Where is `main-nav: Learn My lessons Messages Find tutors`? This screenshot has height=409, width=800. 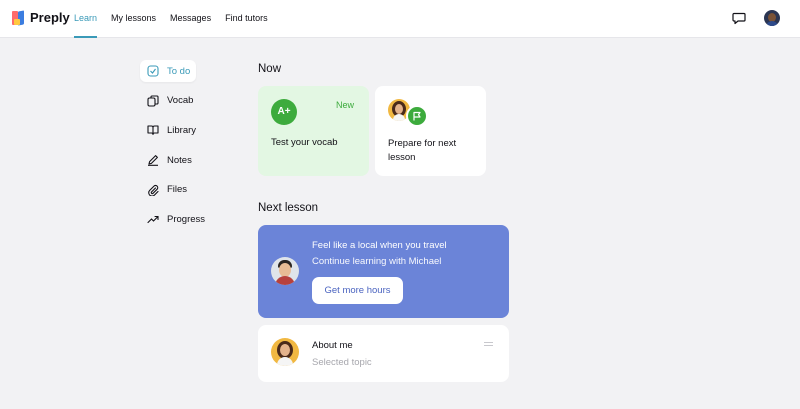
main-nav: Learn My lessons Messages Find tutors is located at coordinates (178, 19).